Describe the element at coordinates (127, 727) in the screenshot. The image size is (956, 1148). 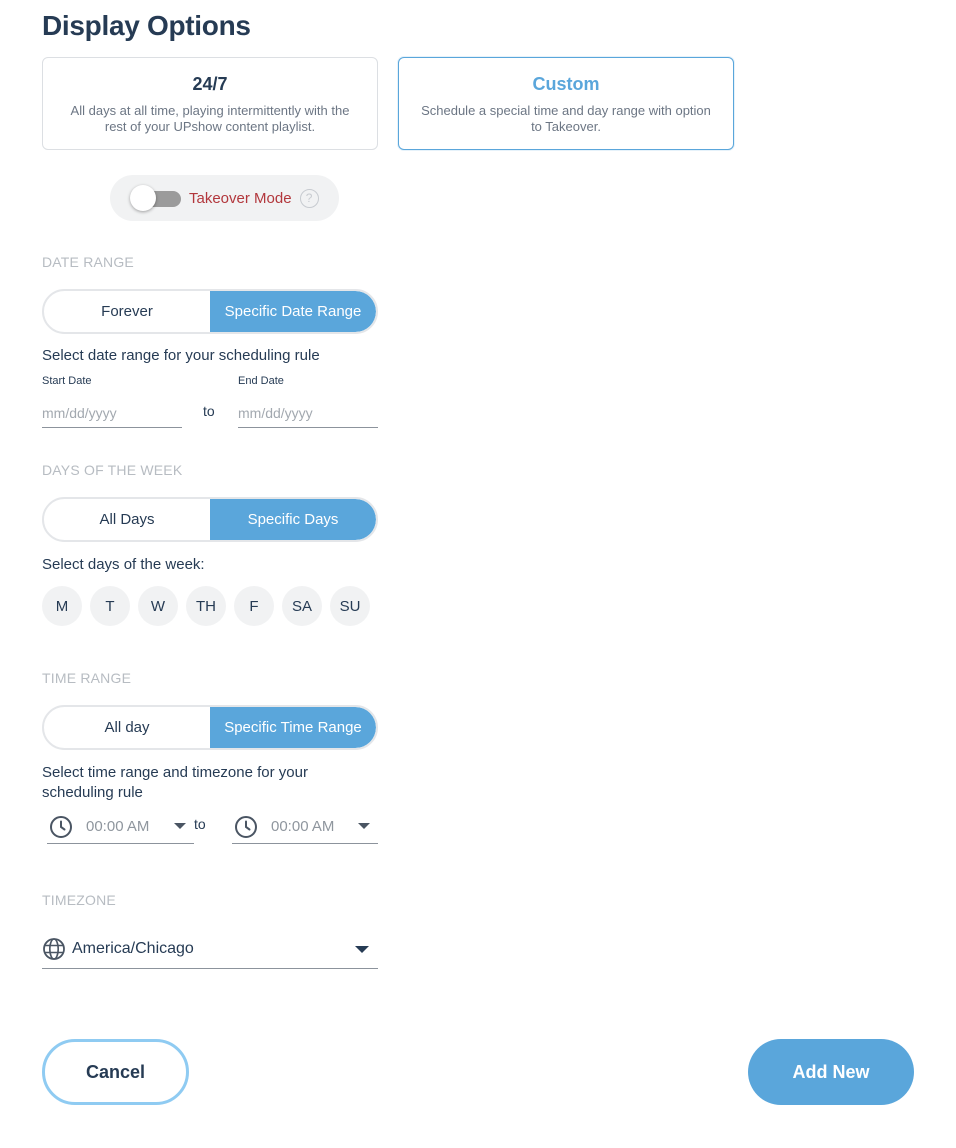
I see `time-range-option-all-day: All day` at that location.